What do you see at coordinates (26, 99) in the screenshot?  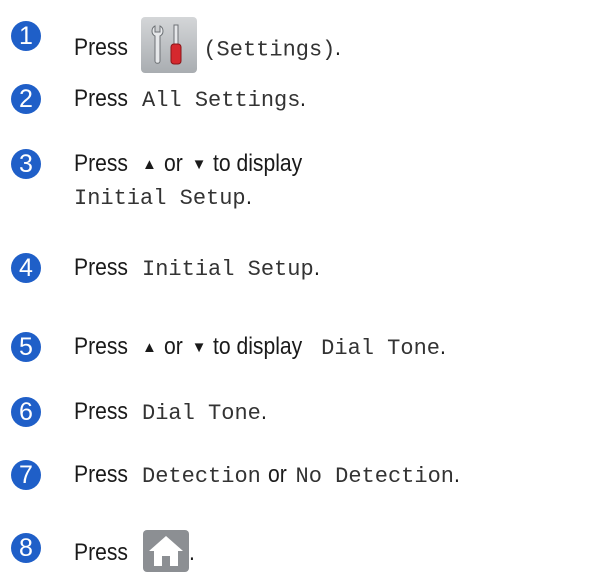 I see `step-number: 2` at bounding box center [26, 99].